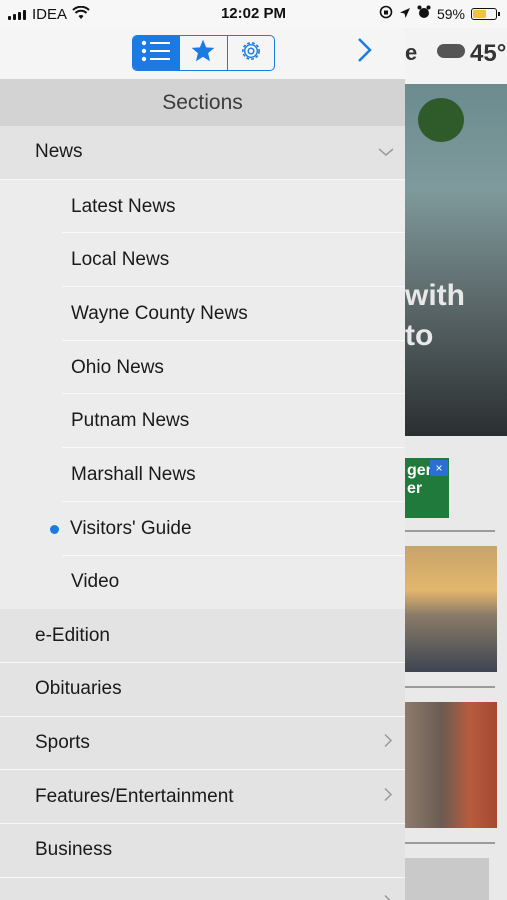 This screenshot has width=507, height=900. Describe the element at coordinates (202, 636) in the screenshot. I see `section-e-edition: e-Edition` at that location.